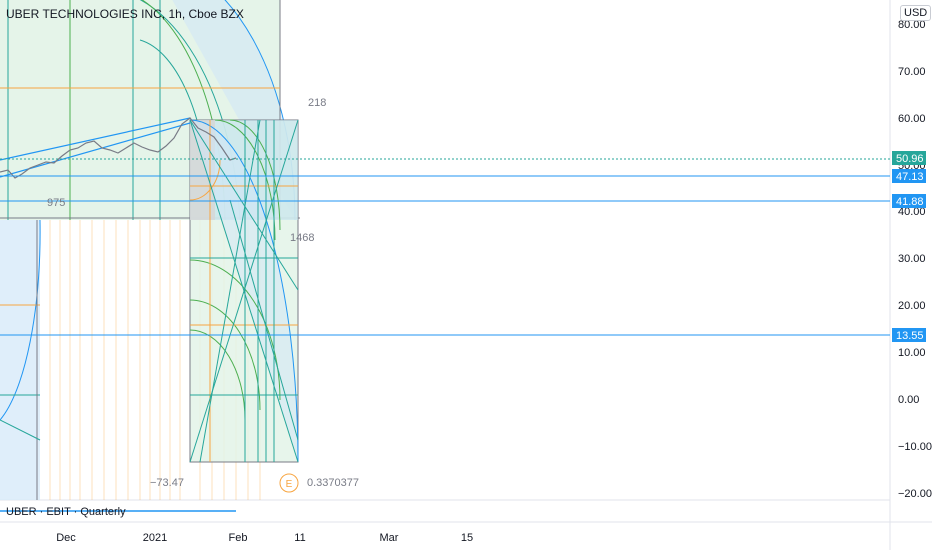 This screenshot has height=550, width=932. I want to click on price-tag-value: 47.13, so click(910, 177).